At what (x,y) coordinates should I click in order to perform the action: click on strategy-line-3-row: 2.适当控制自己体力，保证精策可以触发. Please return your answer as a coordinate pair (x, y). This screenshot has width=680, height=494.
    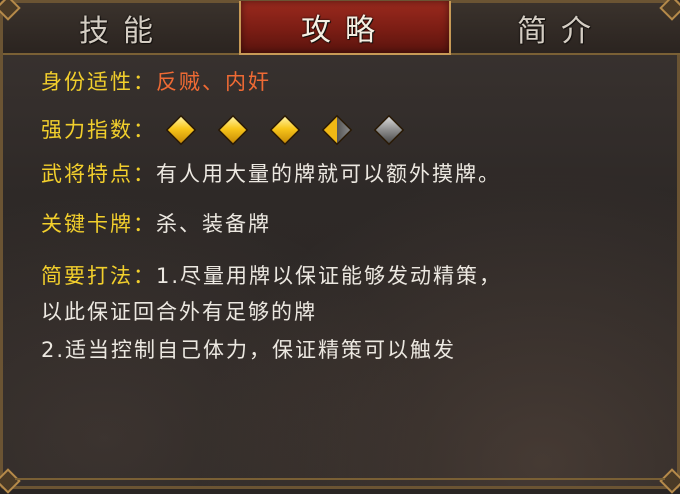
    Looking at the image, I should click on (248, 350).